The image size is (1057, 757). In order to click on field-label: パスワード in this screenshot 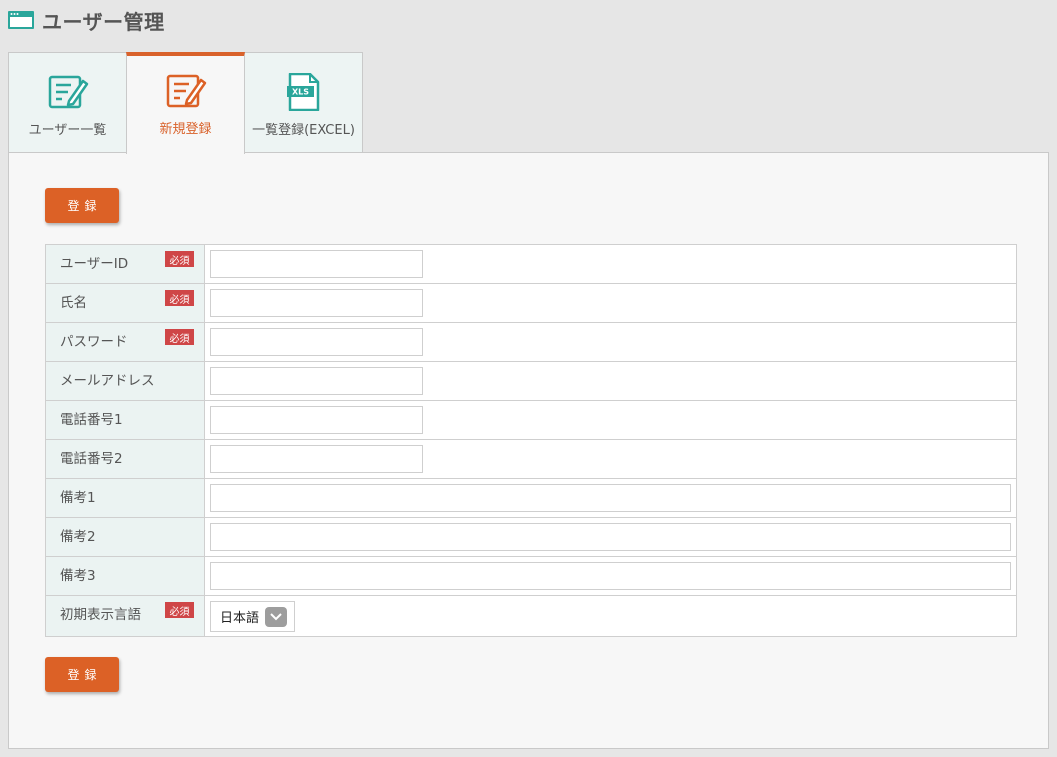, I will do `click(94, 342)`.